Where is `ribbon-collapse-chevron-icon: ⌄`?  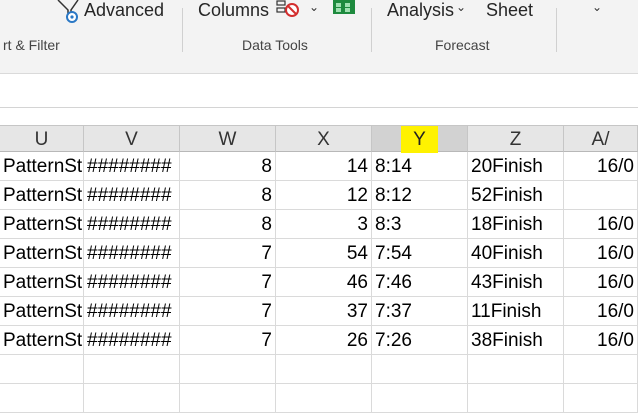 ribbon-collapse-chevron-icon: ⌄ is located at coordinates (597, 7).